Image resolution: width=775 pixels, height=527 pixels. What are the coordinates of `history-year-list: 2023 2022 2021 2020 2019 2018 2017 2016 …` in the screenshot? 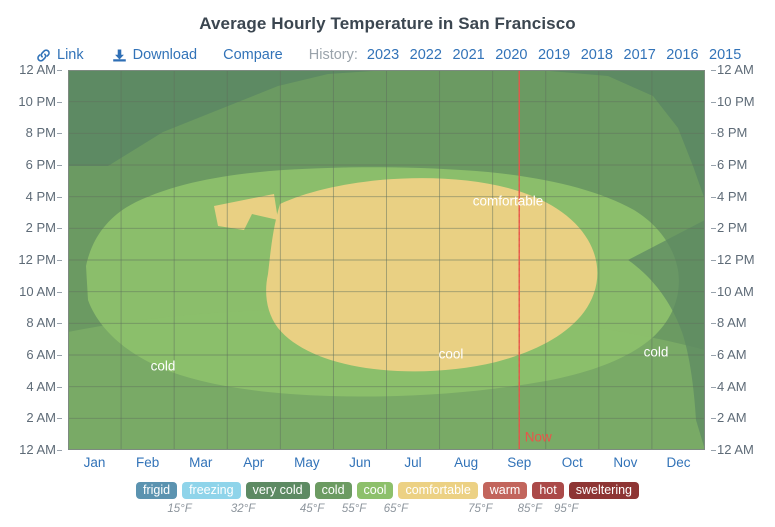 It's located at (554, 55).